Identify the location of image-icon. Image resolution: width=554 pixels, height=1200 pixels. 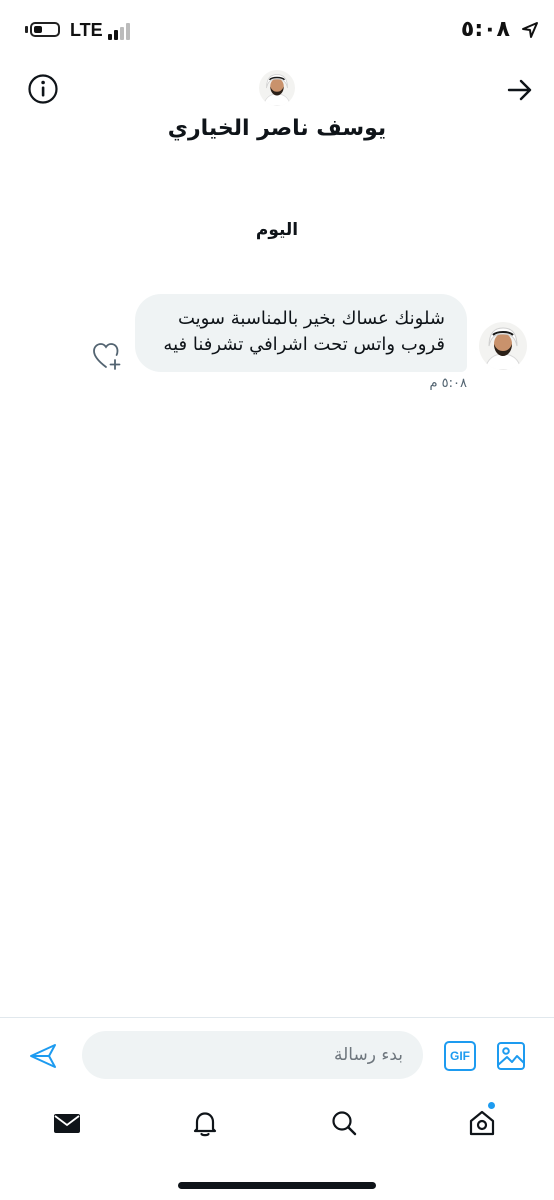
(511, 1056).